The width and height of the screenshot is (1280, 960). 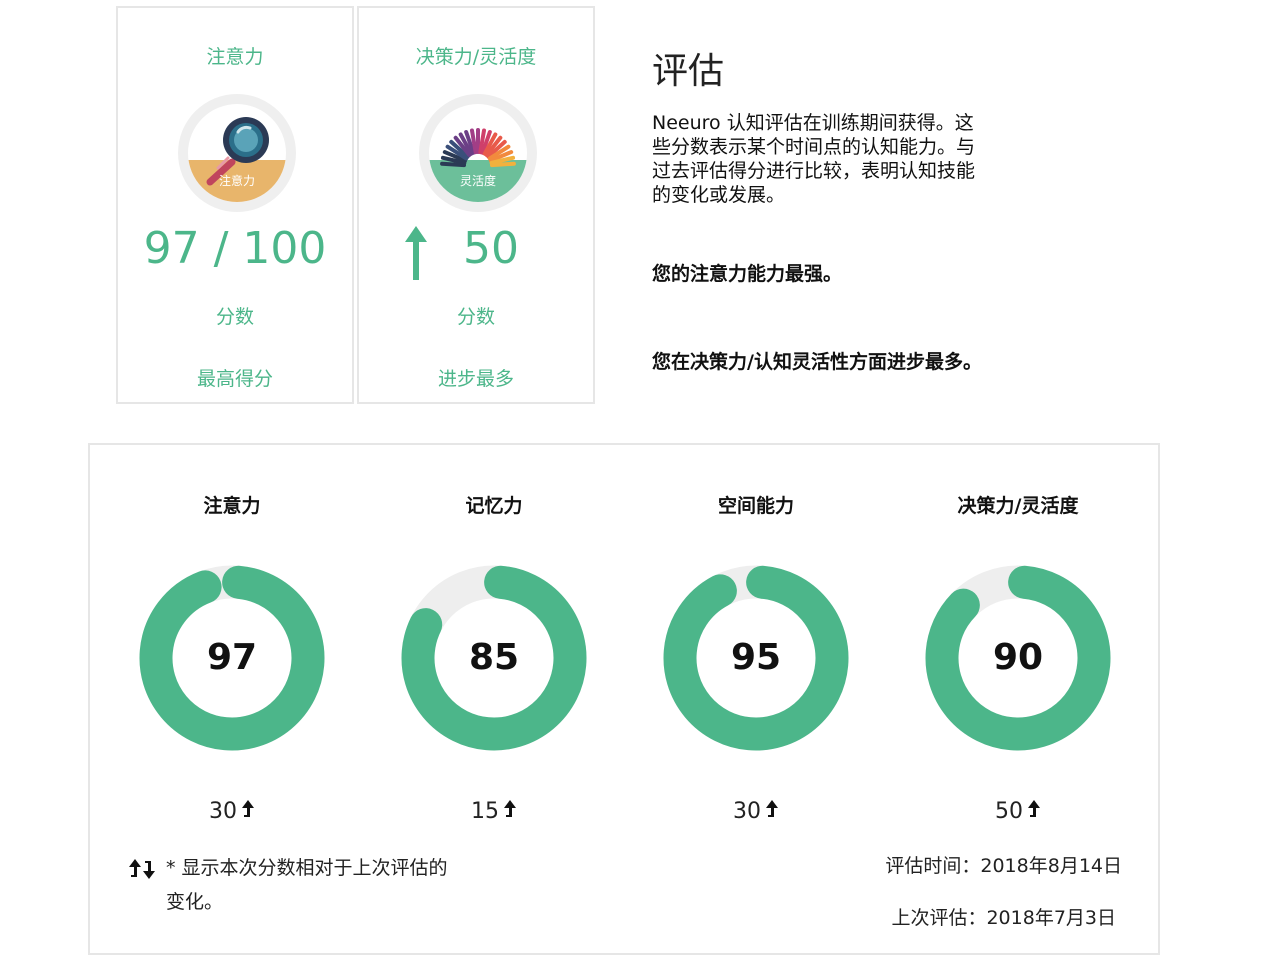 What do you see at coordinates (494, 811) in the screenshot?
I see `score-change: 15` at bounding box center [494, 811].